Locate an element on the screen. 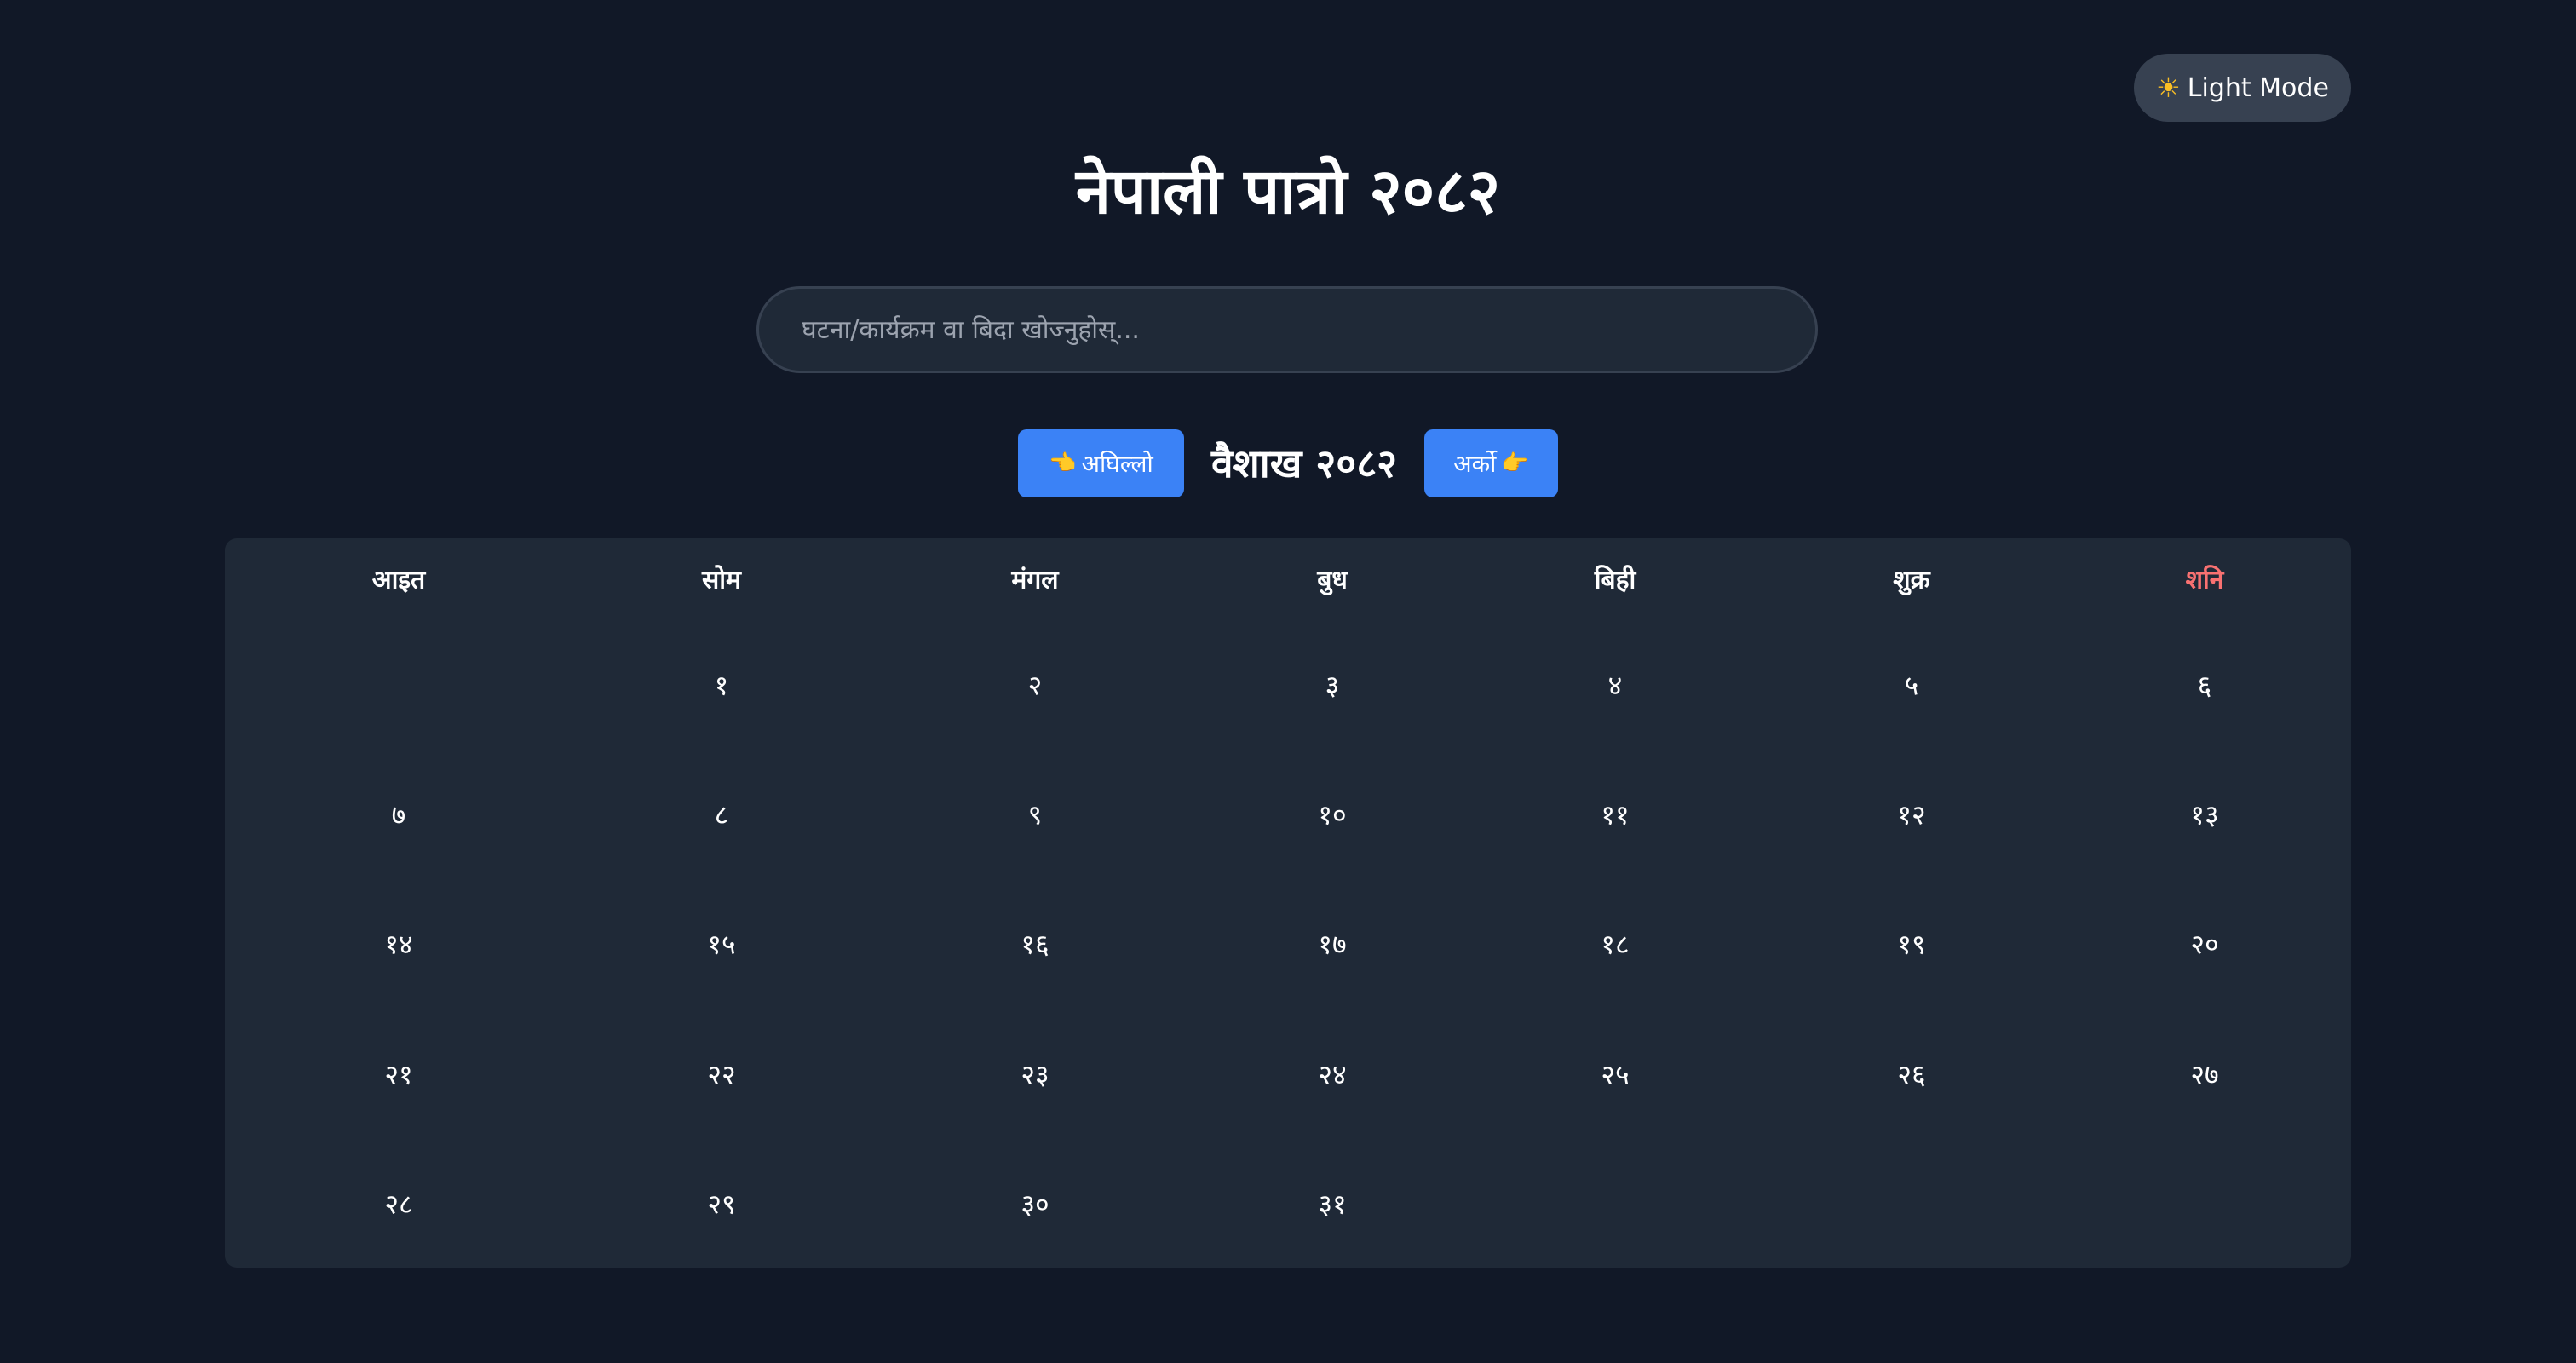  calendar-day: २५ is located at coordinates (1615, 1074).